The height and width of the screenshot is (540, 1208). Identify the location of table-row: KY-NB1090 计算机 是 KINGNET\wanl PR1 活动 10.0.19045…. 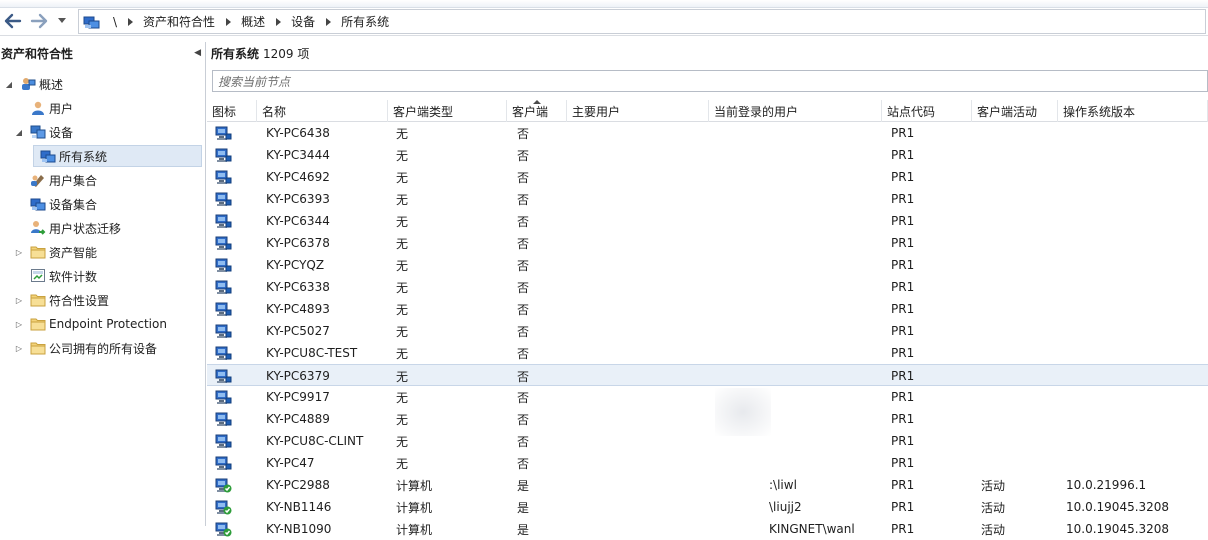
(707, 529).